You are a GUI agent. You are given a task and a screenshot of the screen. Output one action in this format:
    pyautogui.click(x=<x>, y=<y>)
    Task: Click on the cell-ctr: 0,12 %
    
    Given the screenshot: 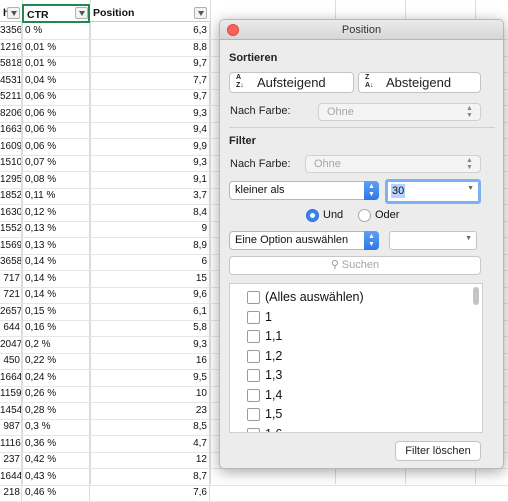 What is the action you would take?
    pyautogui.click(x=56, y=212)
    